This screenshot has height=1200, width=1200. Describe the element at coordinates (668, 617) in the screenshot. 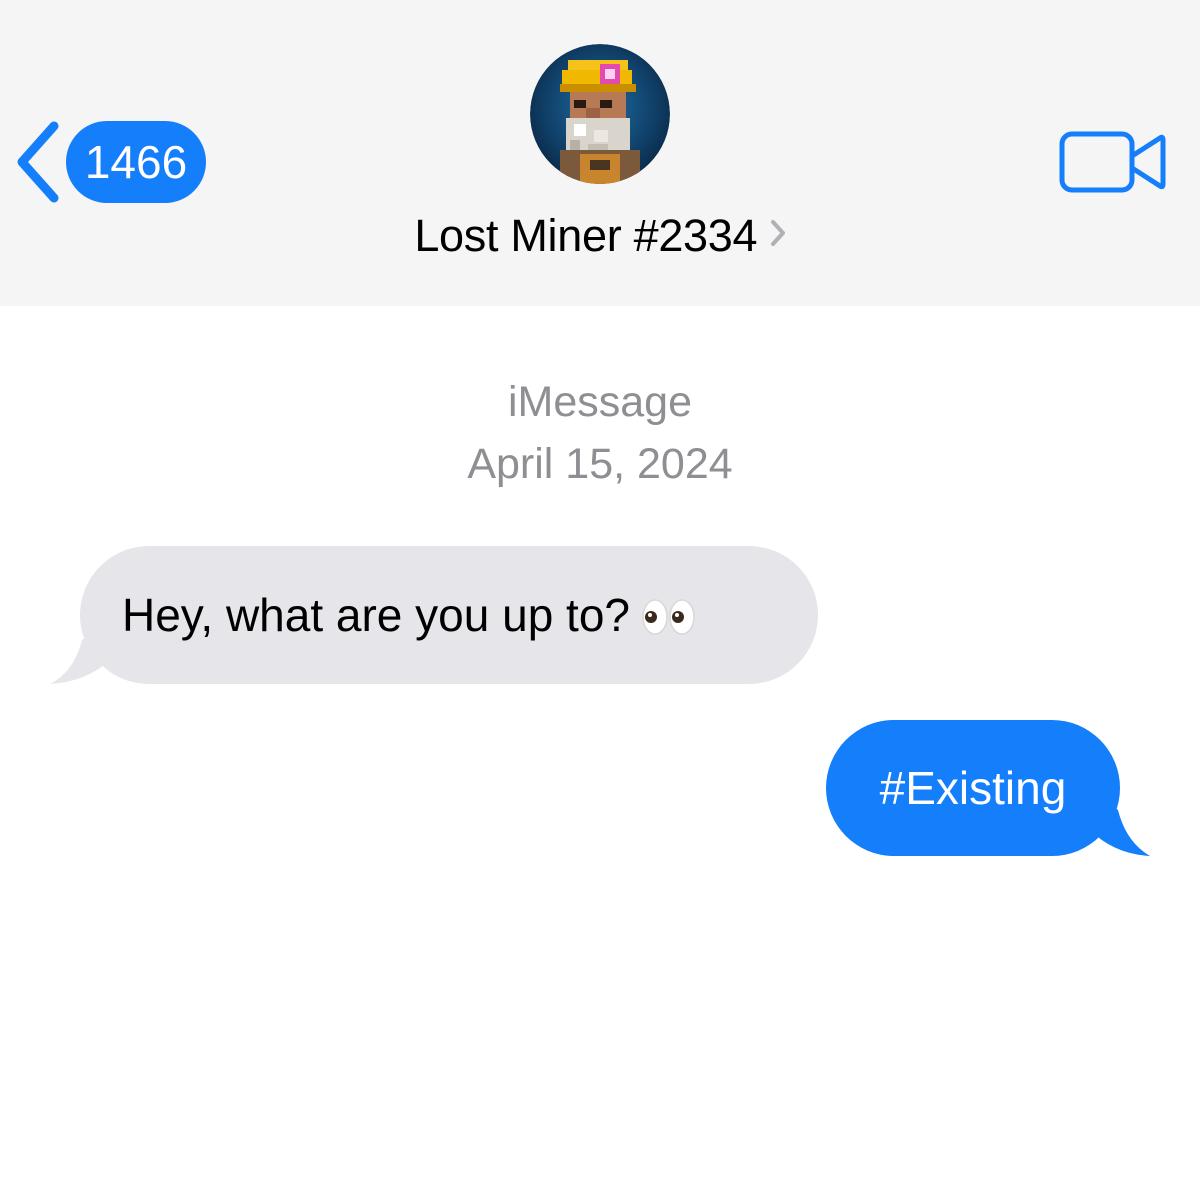

I see `eyes-emoji-icon` at that location.